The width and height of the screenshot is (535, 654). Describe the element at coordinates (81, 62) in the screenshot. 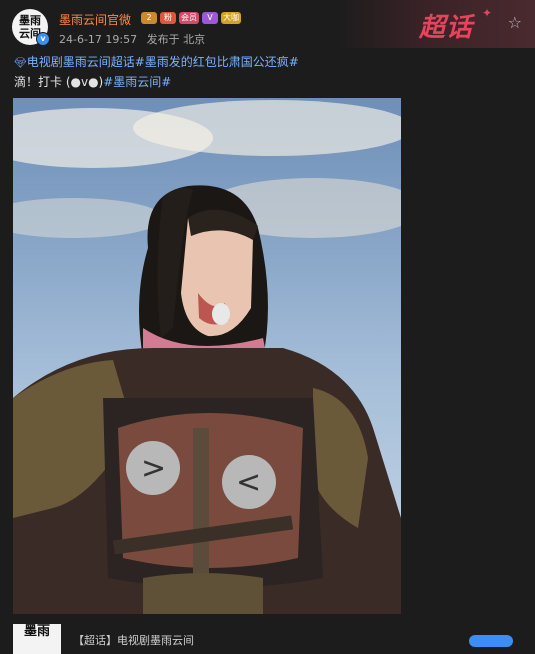

I see `topic-link-chaohua: 电视剧墨雨云间超话` at that location.